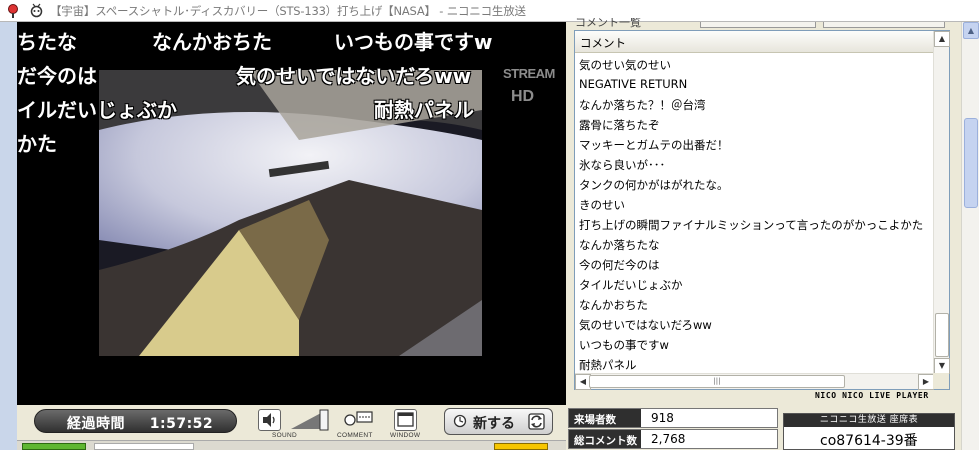  Describe the element at coordinates (971, 30) in the screenshot. I see `window-scroll-up-button: ▲` at that location.